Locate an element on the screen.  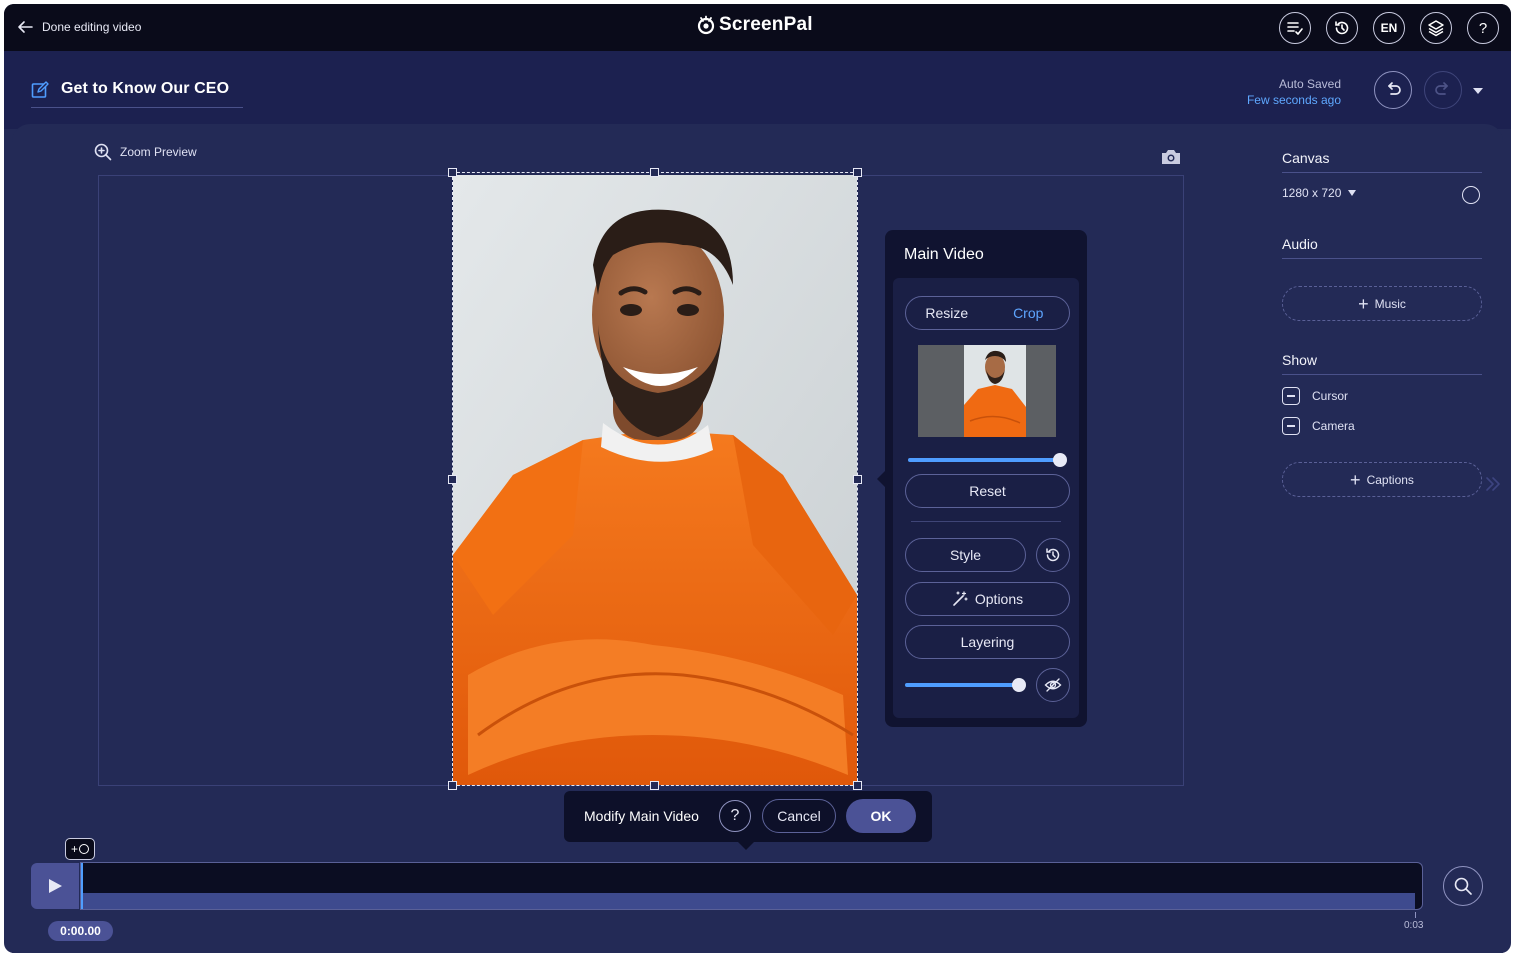
video-thumbnail is located at coordinates (987, 391).